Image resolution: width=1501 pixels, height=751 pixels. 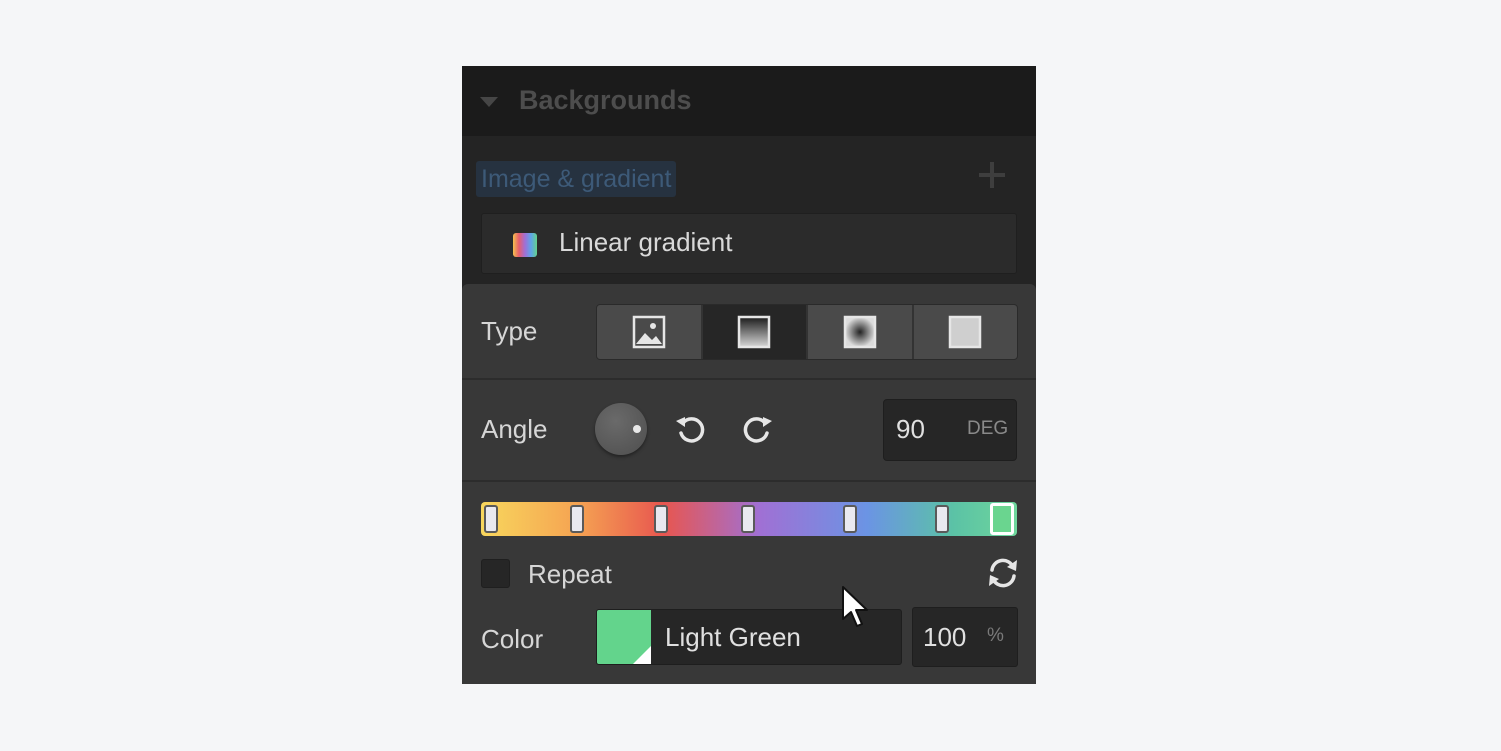 I want to click on type-selector, so click(x=807, y=332).